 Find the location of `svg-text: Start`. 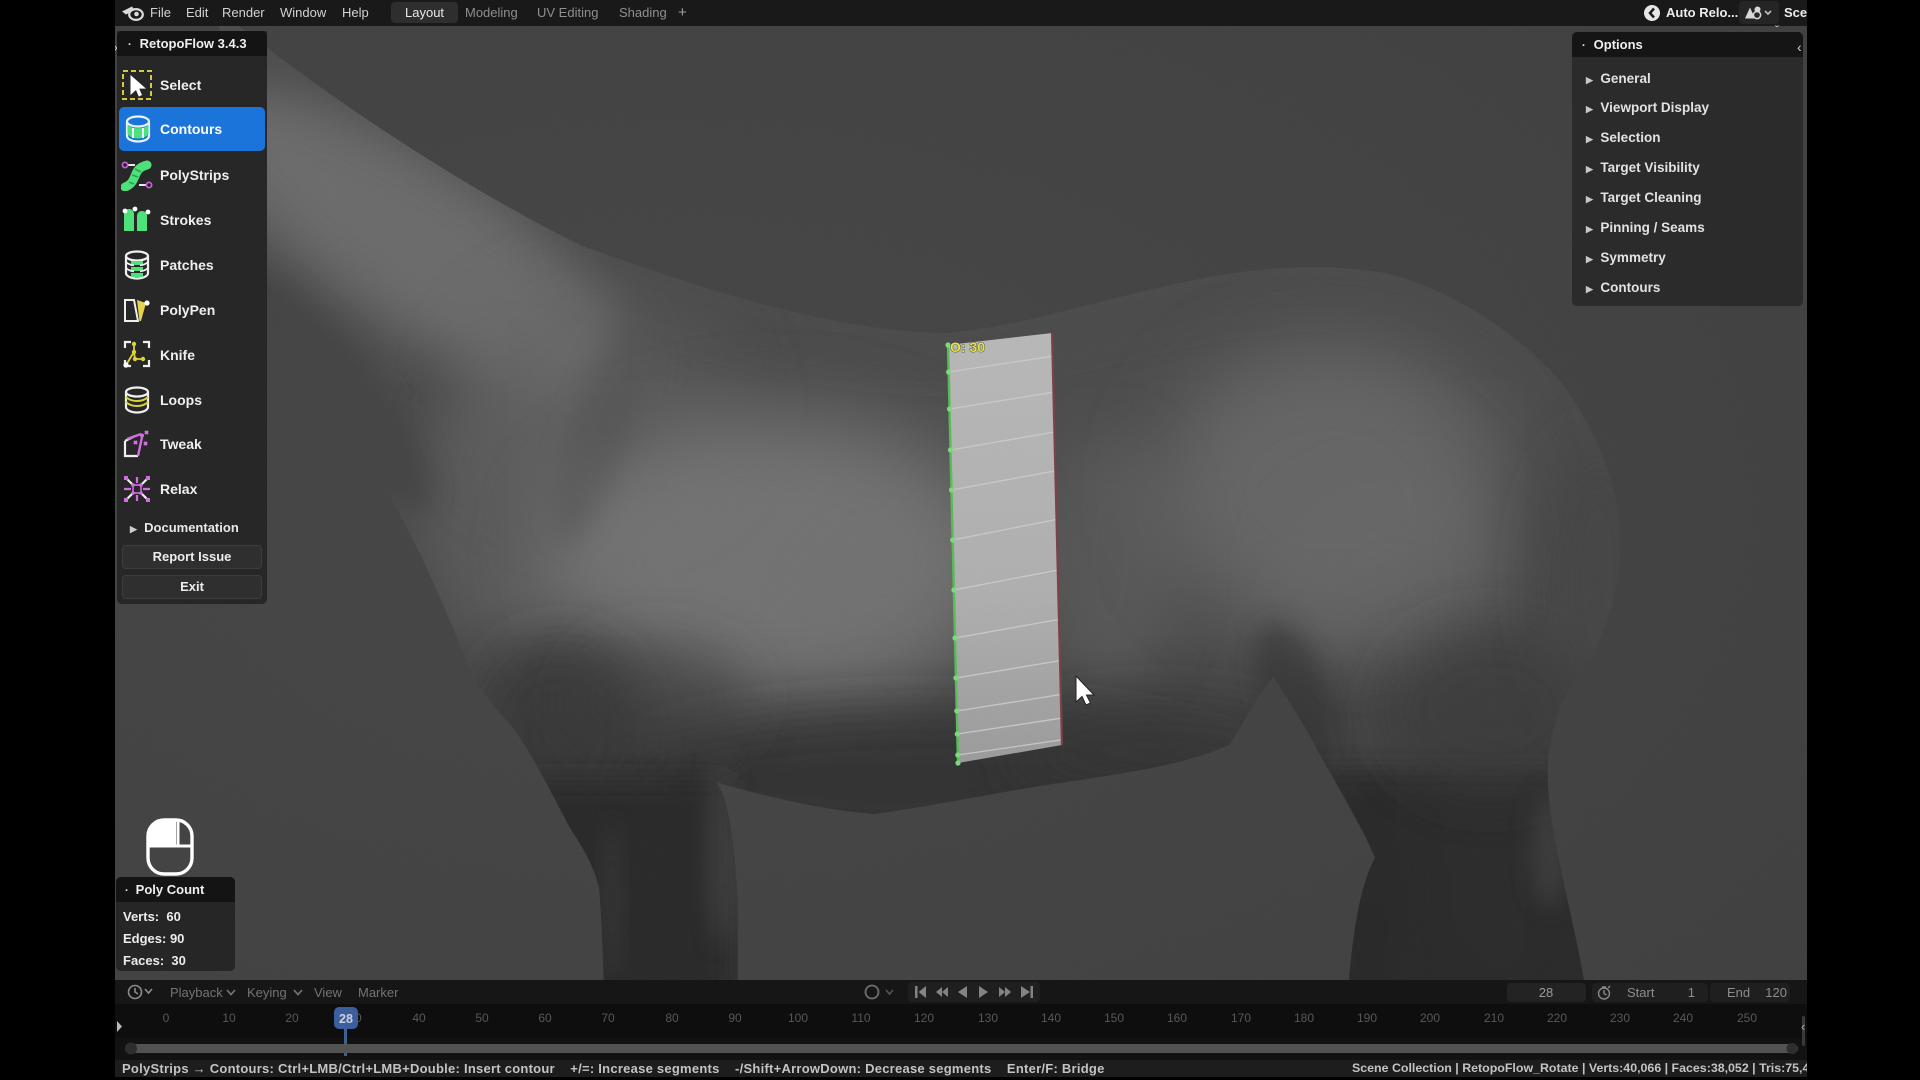

svg-text: Start is located at coordinates (1641, 992).